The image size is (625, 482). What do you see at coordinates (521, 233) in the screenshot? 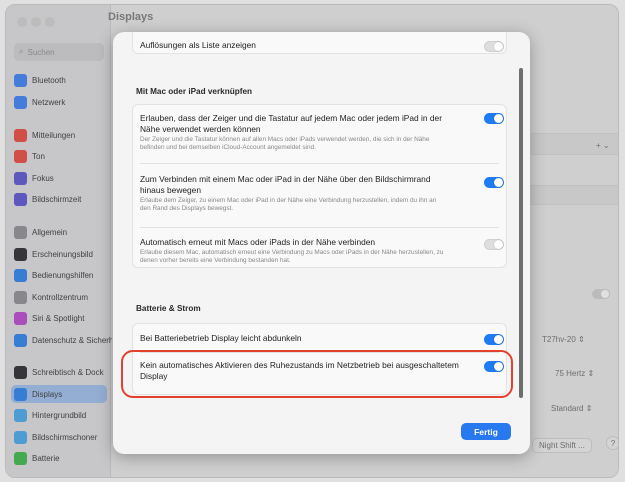
I see `sheet-scrollbar` at bounding box center [521, 233].